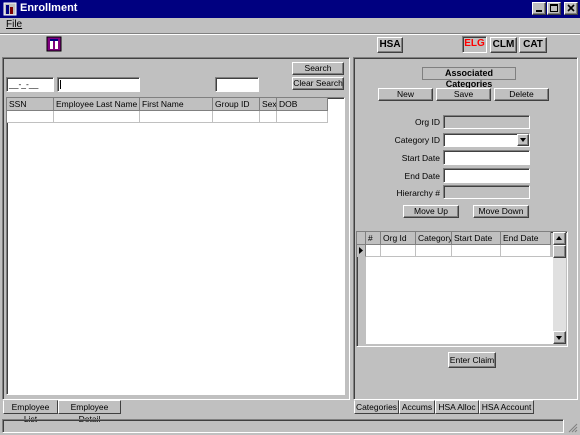  What do you see at coordinates (361, 238) in the screenshot?
I see `row-indicator-header` at bounding box center [361, 238].